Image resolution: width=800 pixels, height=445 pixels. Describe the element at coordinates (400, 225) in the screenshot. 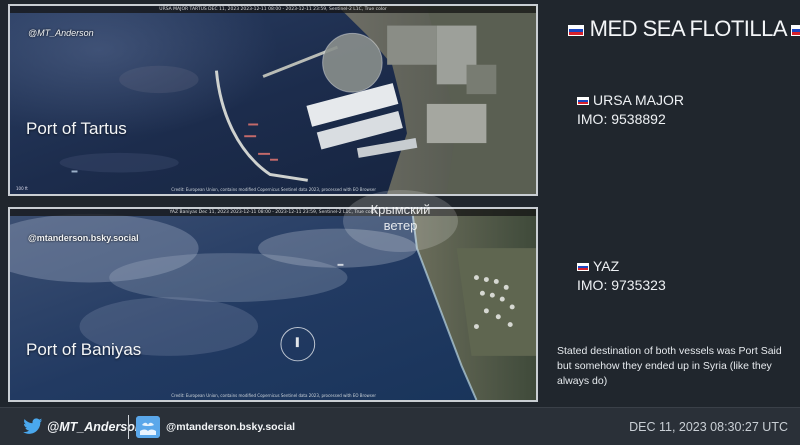

I see `watermark-line-2: ветер` at that location.